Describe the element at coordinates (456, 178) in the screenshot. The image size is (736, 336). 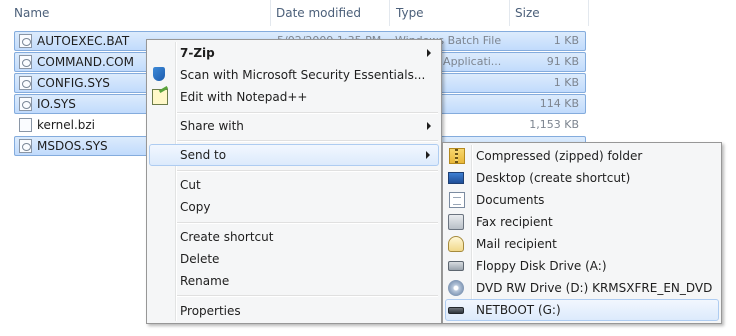
I see `desktop-icon` at that location.